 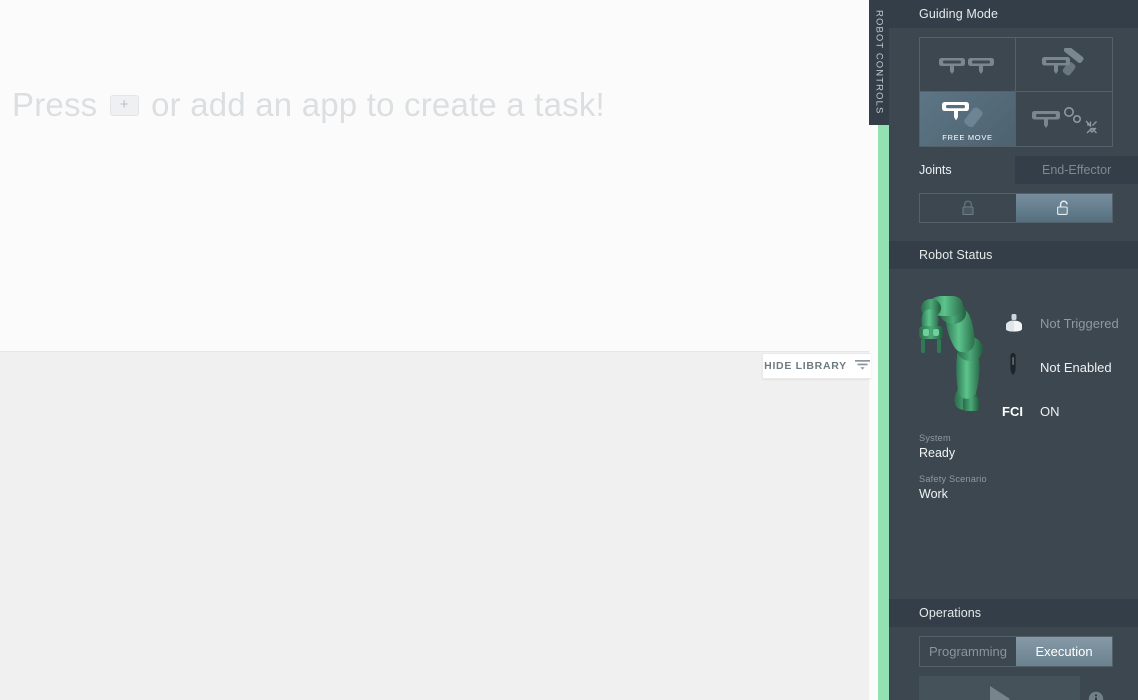 I want to click on robot-status-title: Robot Status, so click(x=956, y=255).